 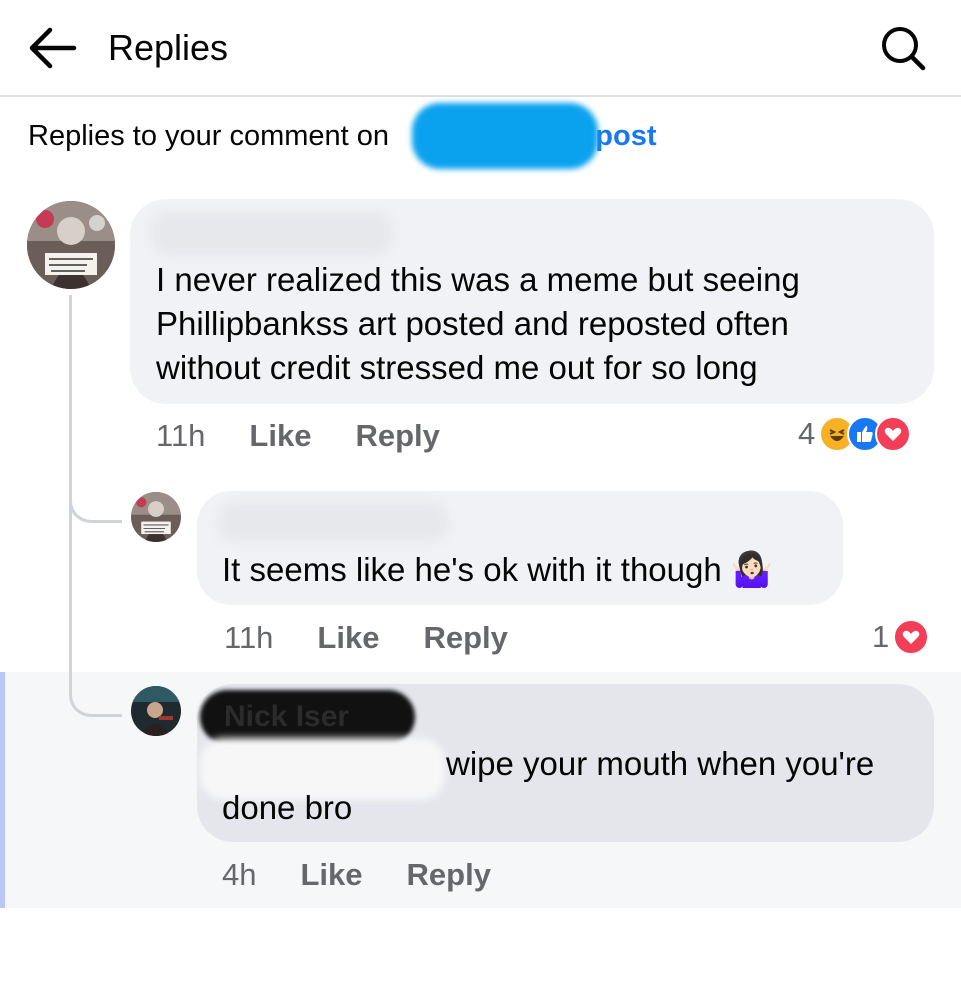 What do you see at coordinates (53, 48) in the screenshot?
I see `arrow-left-icon` at bounding box center [53, 48].